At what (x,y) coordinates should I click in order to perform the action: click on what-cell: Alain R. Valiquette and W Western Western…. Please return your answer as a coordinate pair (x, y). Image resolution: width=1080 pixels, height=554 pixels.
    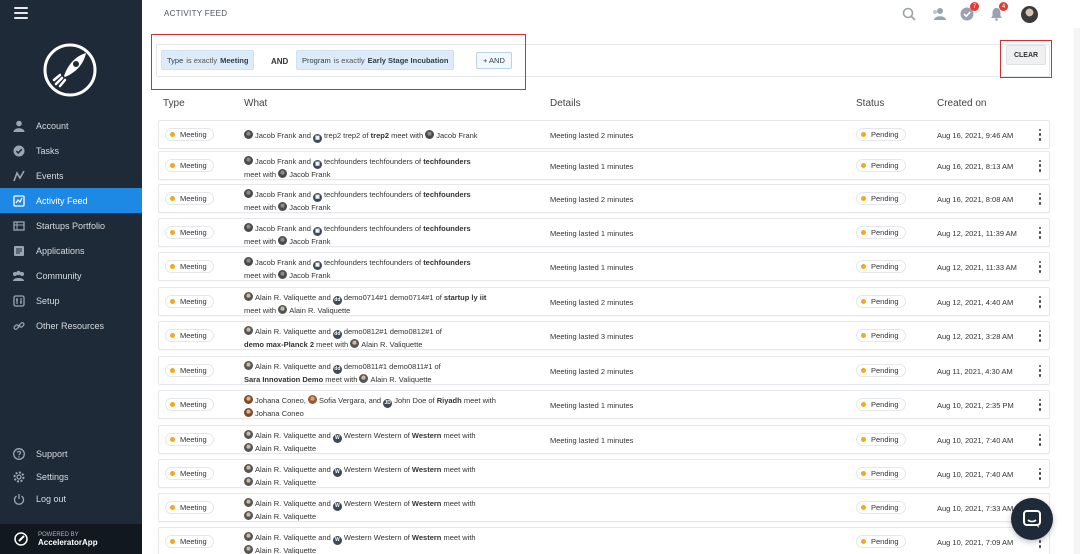
    Looking at the image, I should click on (394, 442).